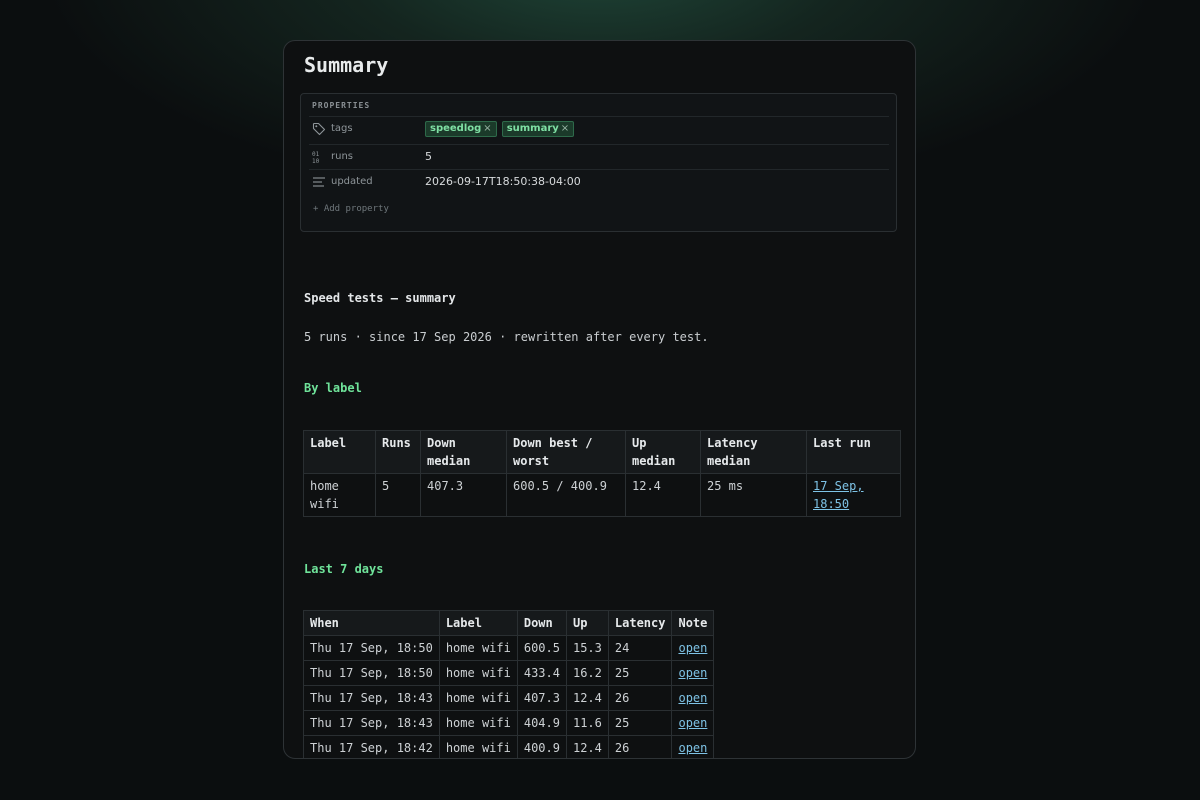 The image size is (1200, 800). What do you see at coordinates (587, 623) in the screenshot?
I see `column-header: Up` at bounding box center [587, 623].